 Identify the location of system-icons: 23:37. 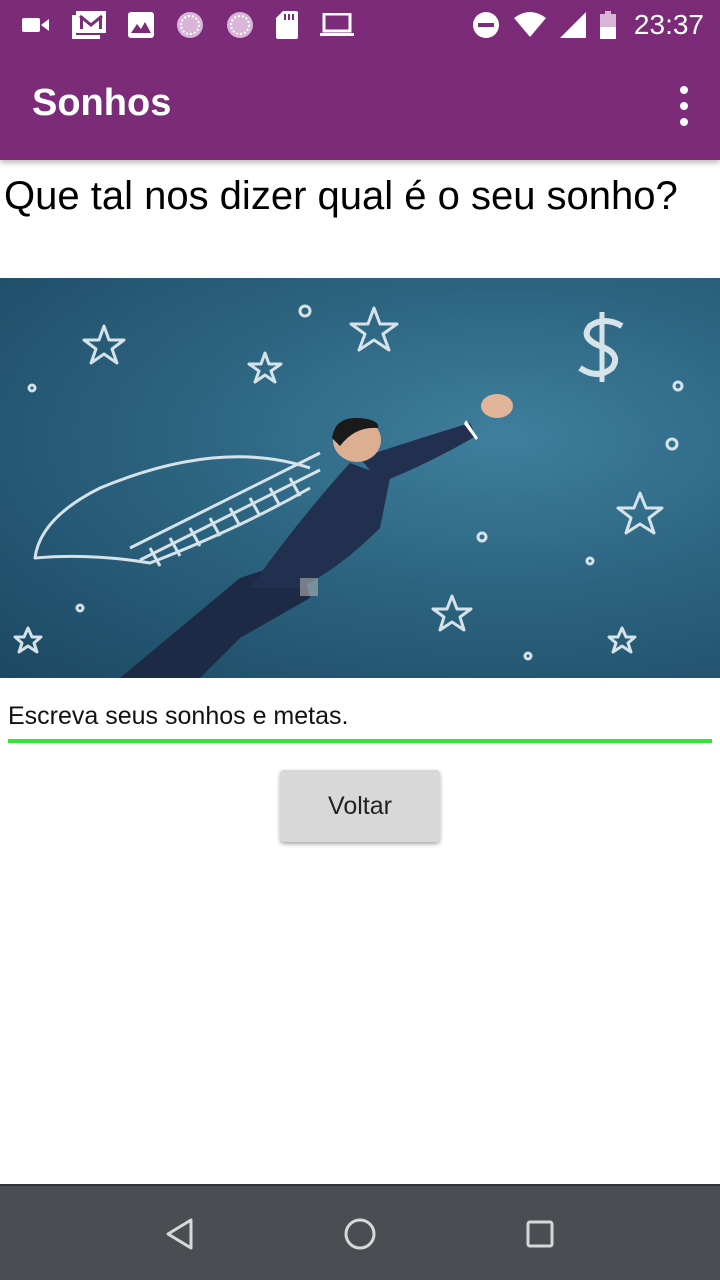
(581, 25).